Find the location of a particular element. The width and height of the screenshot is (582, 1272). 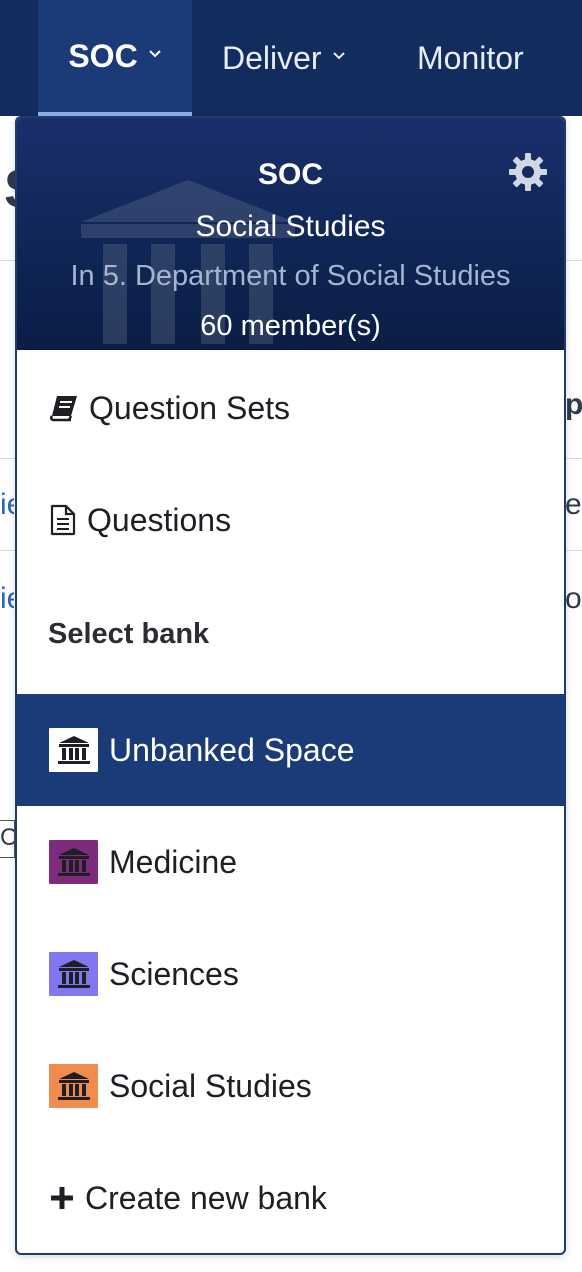

group-code: SOC is located at coordinates (290, 174).